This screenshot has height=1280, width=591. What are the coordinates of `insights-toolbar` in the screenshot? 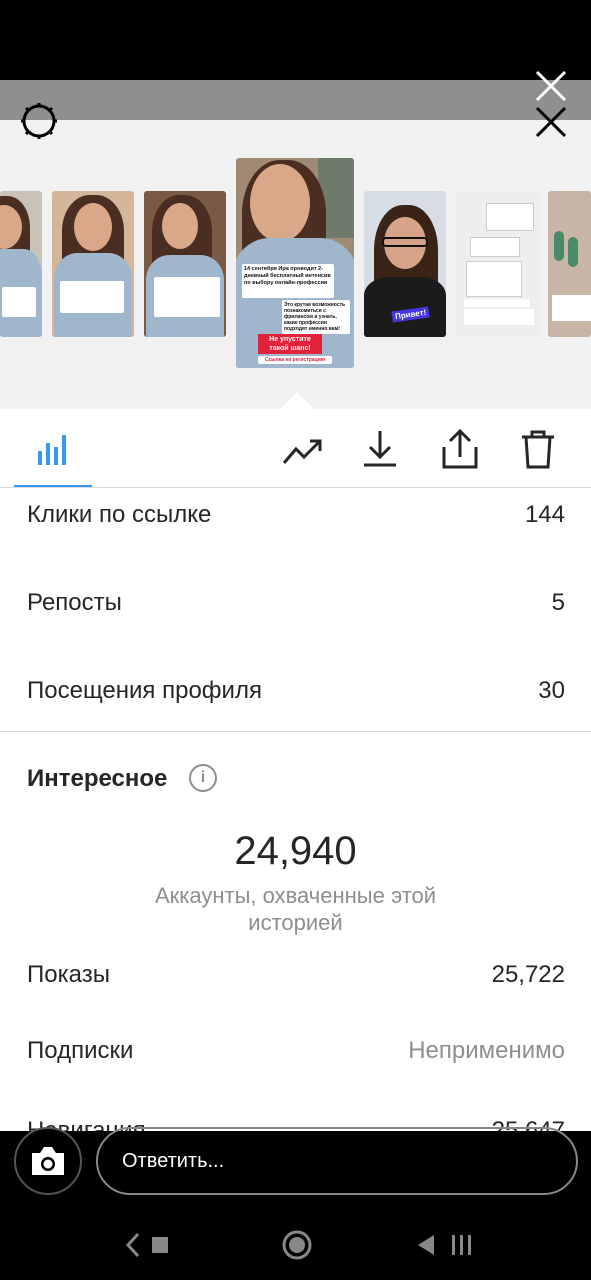 It's located at (295, 448).